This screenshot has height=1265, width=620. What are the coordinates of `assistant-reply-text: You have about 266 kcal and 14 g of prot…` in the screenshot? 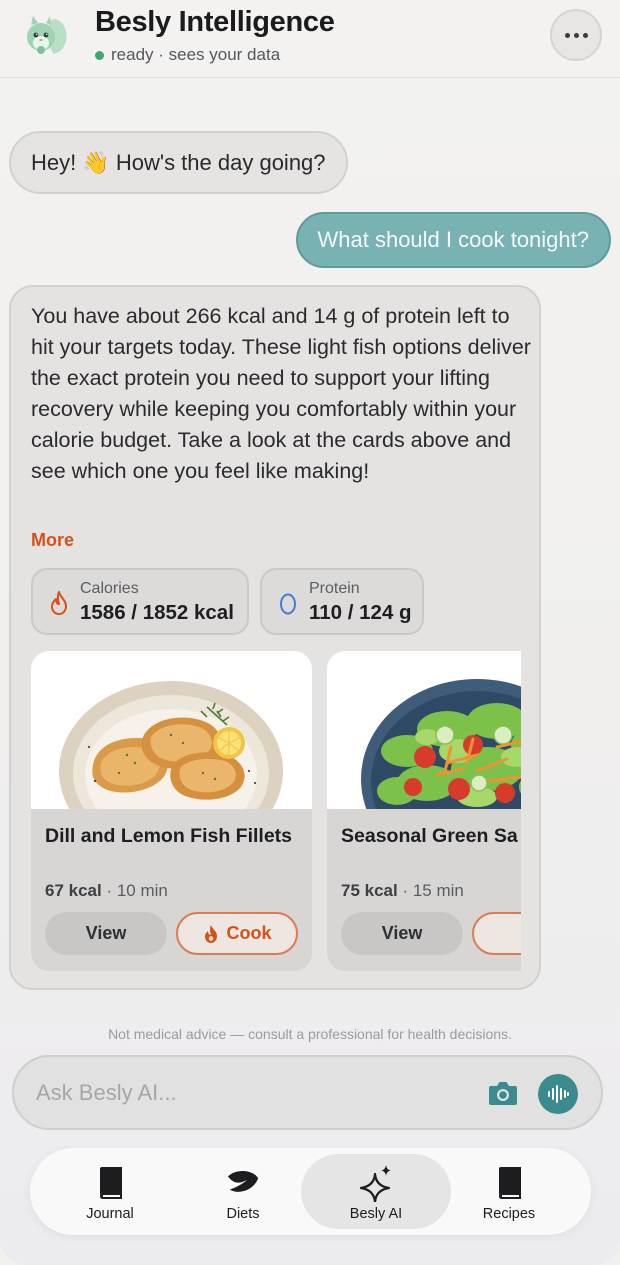 It's located at (281, 393).